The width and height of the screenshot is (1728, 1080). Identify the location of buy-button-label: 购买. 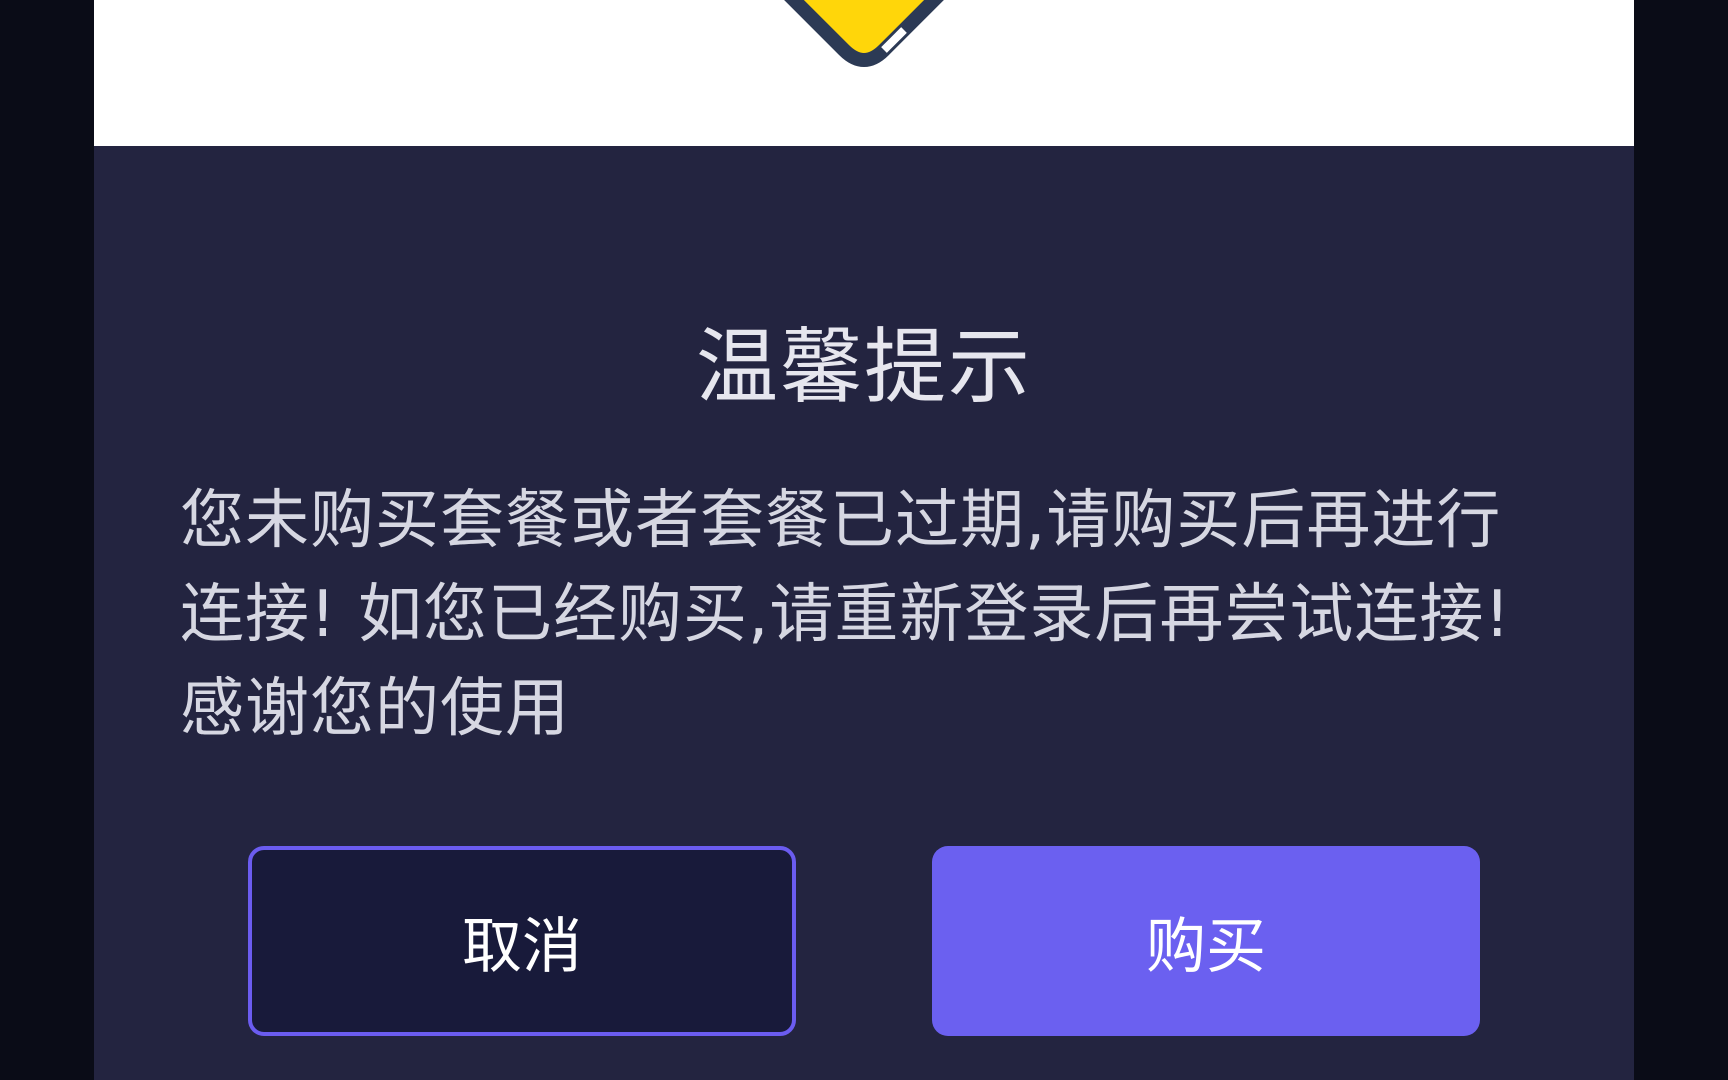
(1206, 946).